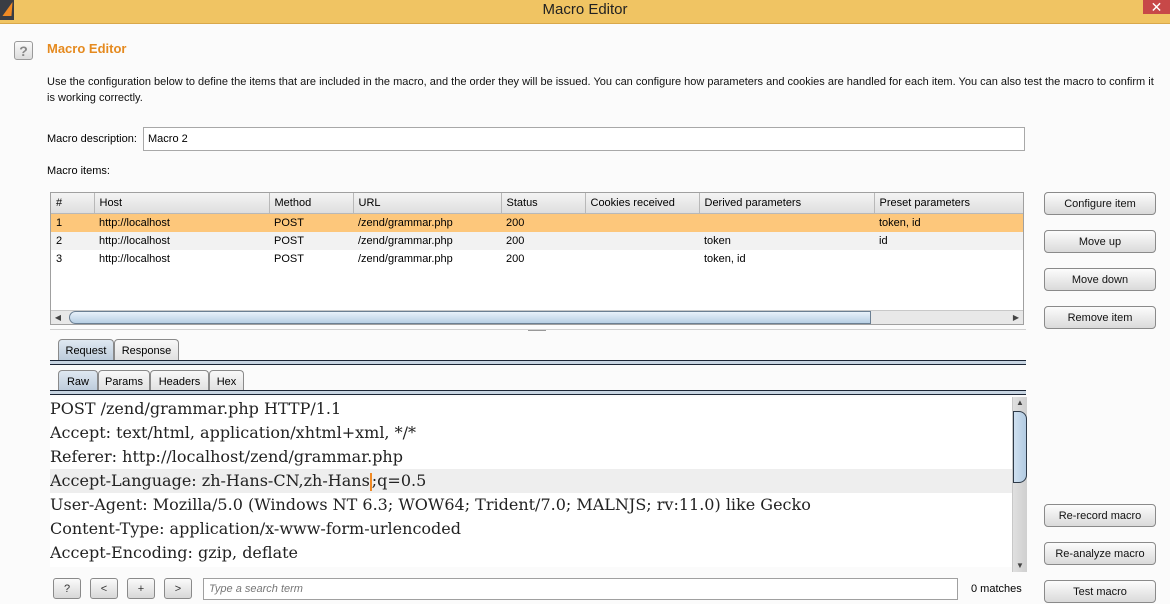  What do you see at coordinates (146, 350) in the screenshot?
I see `tab-response: Response` at bounding box center [146, 350].